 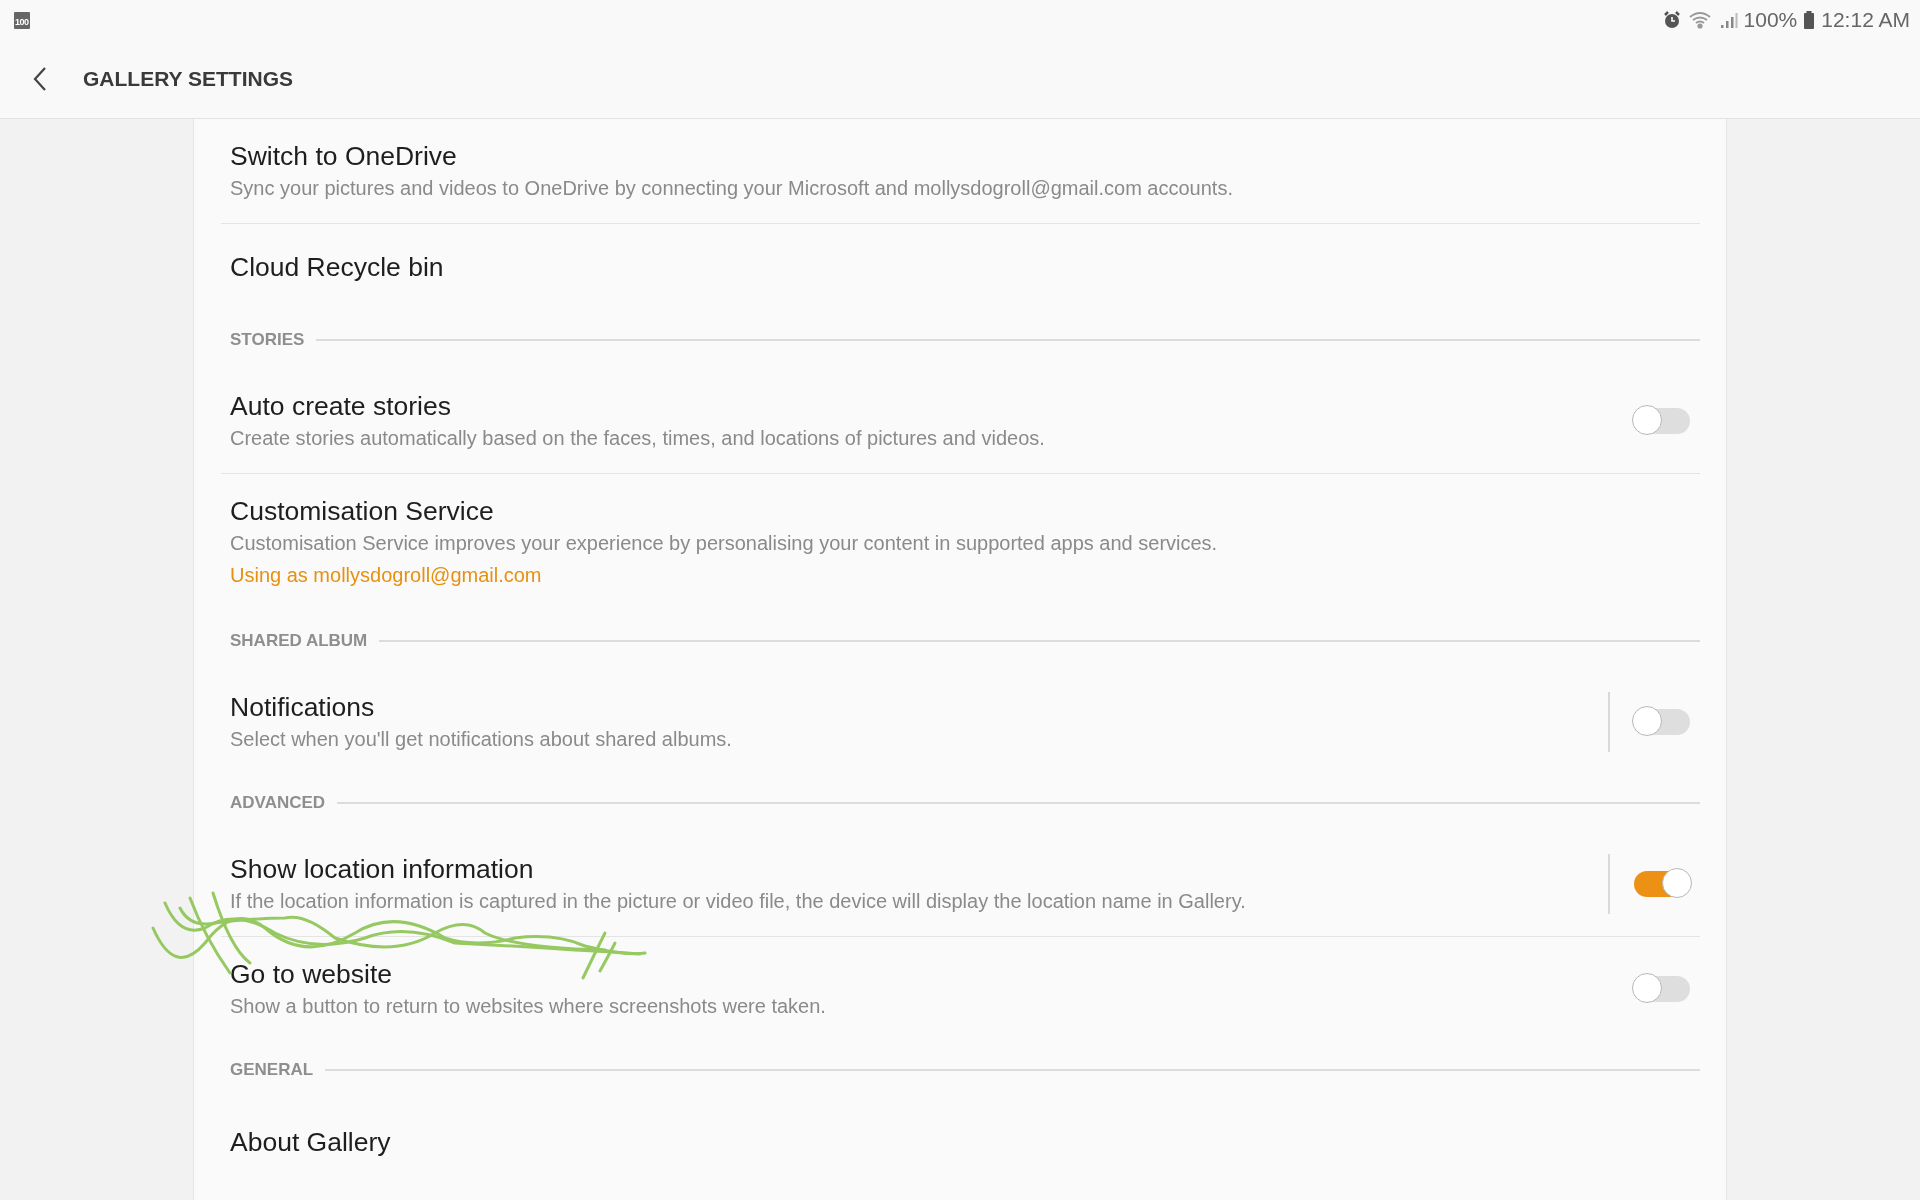 I want to click on settings-item: Customisation Service Customisation Service improves your experience by personalising your content in supported apps and services. Using as mollysdogroll@gmail.com, so click(x=960, y=542).